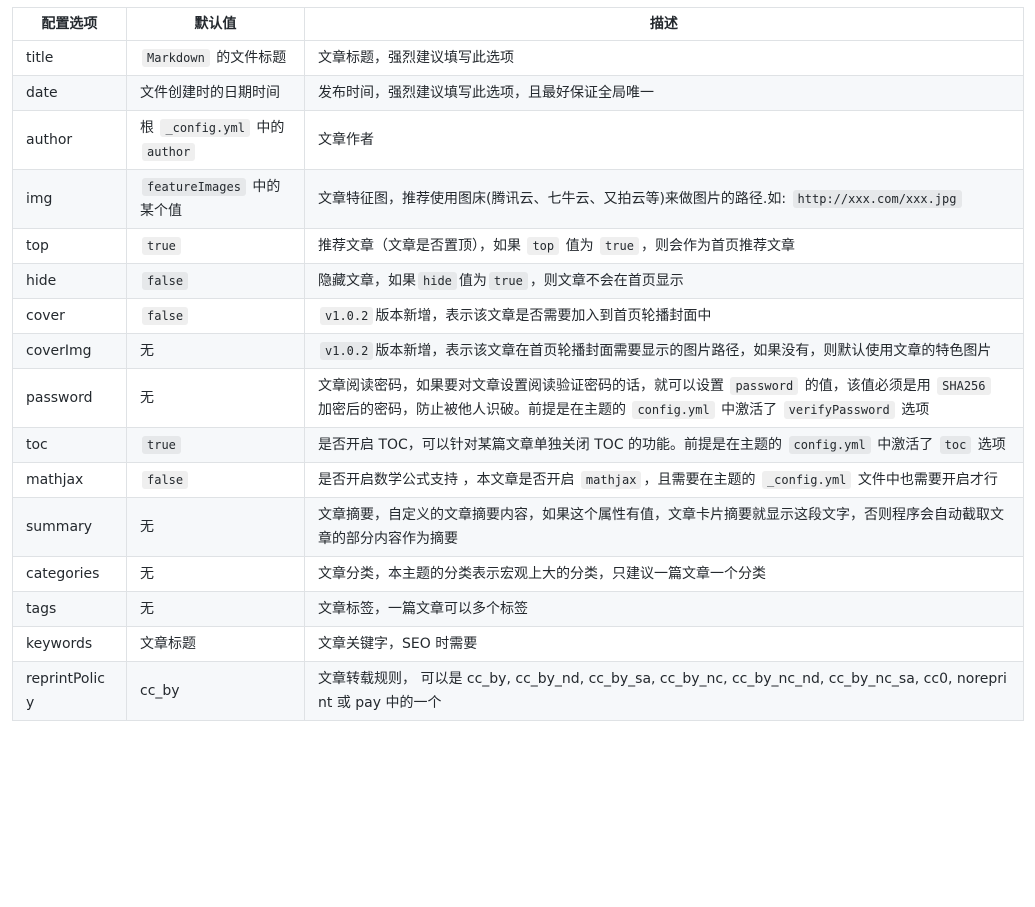  What do you see at coordinates (69, 316) in the screenshot?
I see `option-name-cell: cover` at bounding box center [69, 316].